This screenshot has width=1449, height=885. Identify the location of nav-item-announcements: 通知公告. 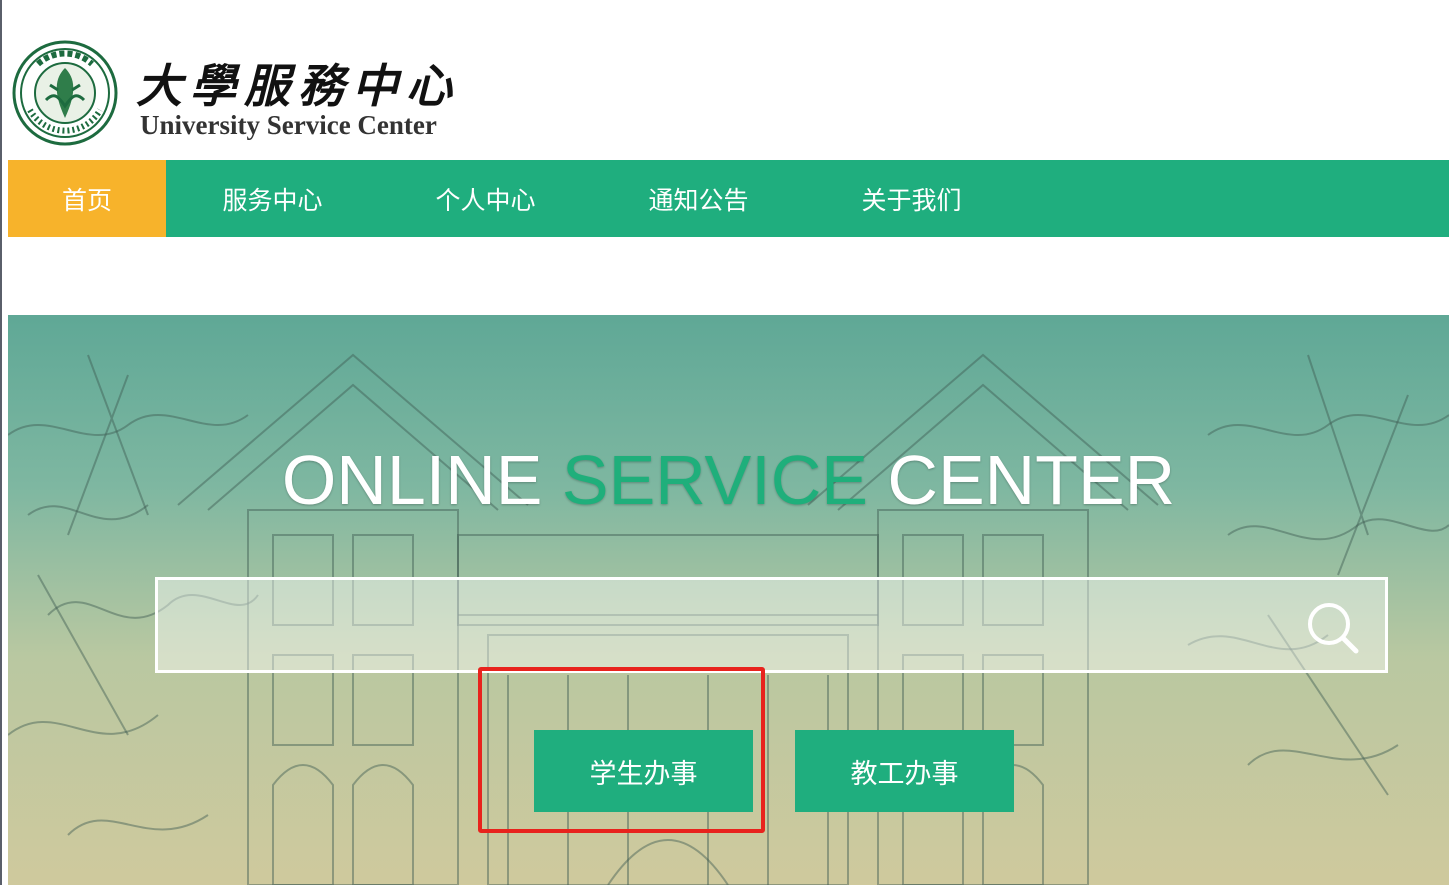
(698, 198).